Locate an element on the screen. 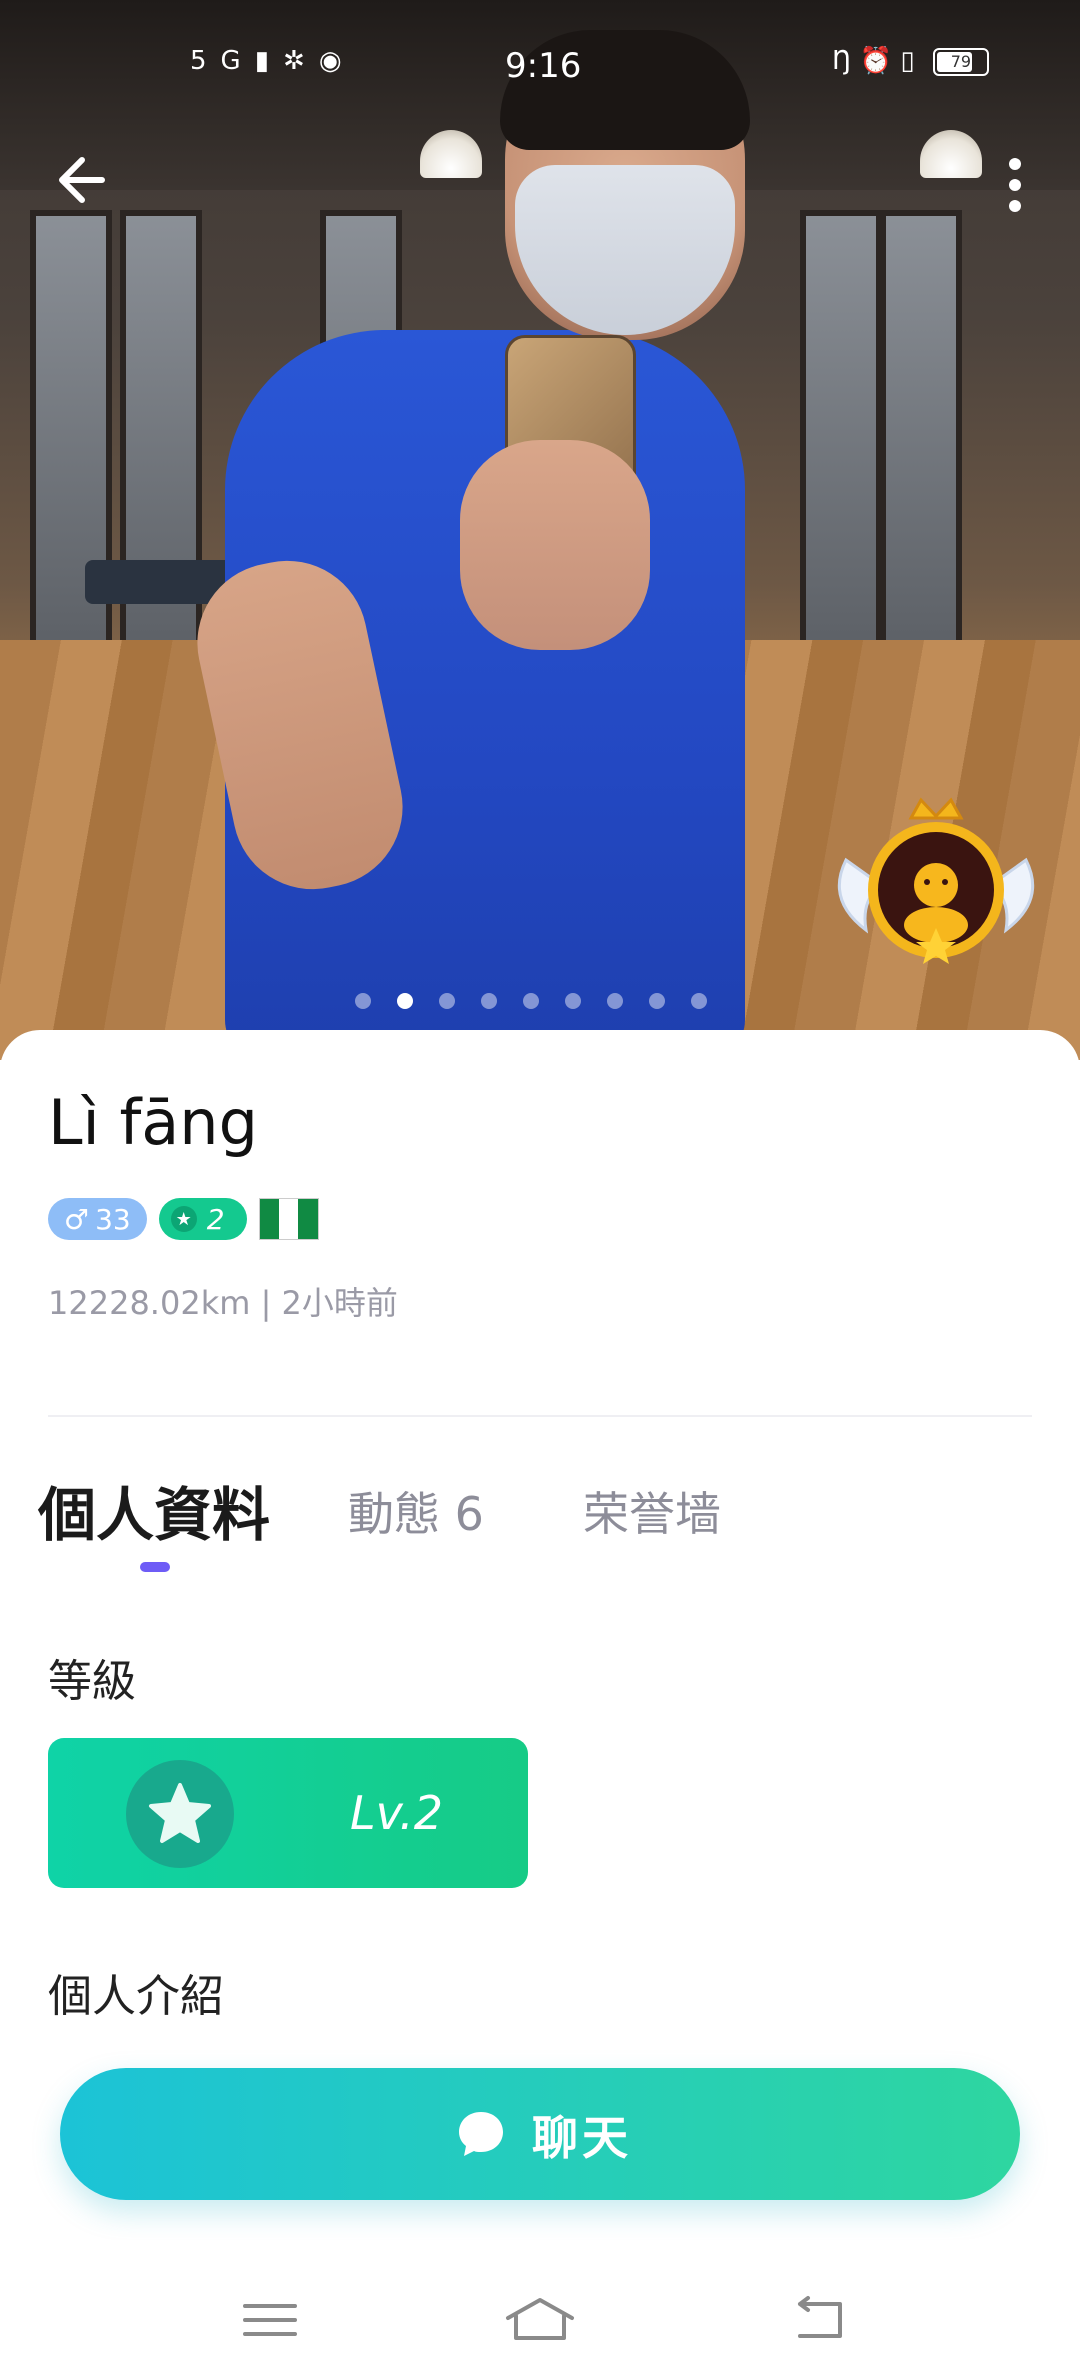 The height and width of the screenshot is (2376, 1080). status-left-icons: 5G▮✲◉ is located at coordinates (273, 61).